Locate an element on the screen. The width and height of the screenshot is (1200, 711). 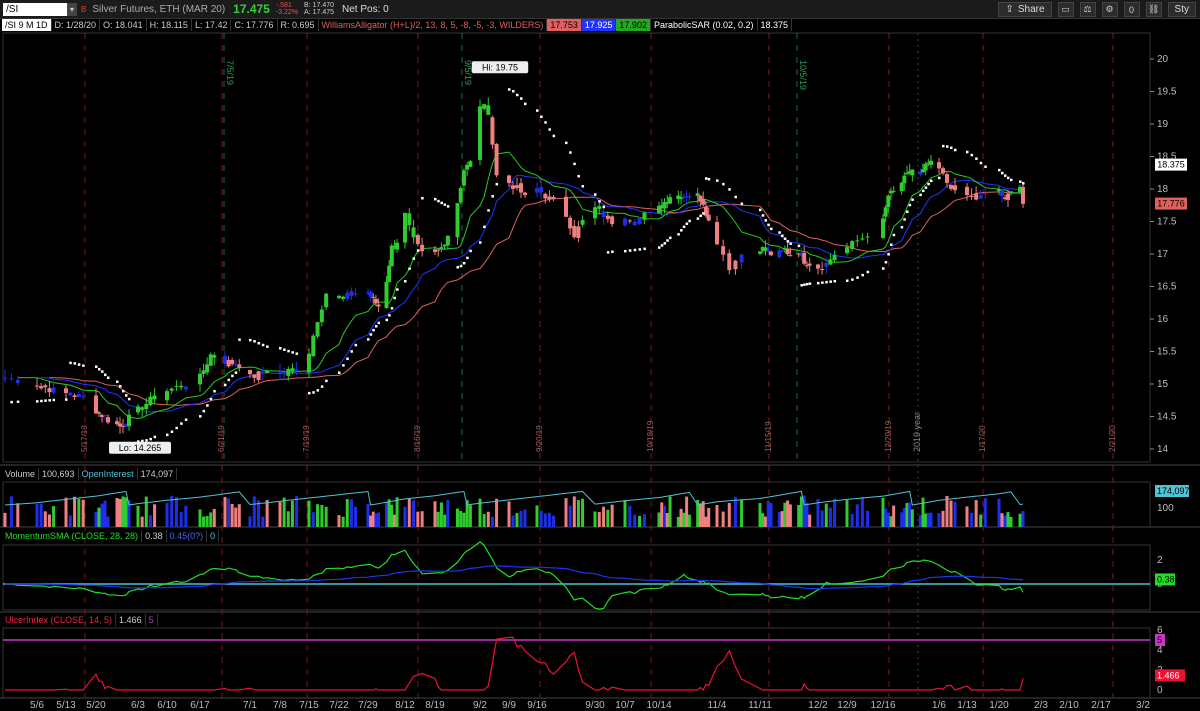
volume-label: Volume is located at coordinates (21, 474).